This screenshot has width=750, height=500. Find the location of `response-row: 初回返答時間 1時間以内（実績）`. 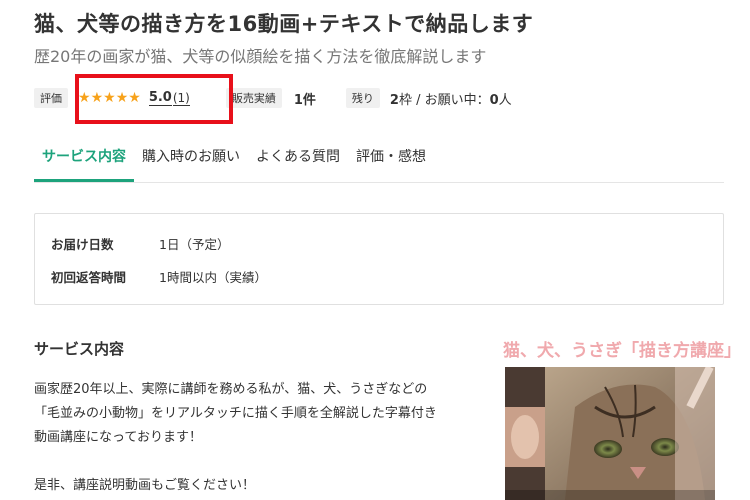

response-row: 初回返答時間 1時間以内（実績） is located at coordinates (159, 276).